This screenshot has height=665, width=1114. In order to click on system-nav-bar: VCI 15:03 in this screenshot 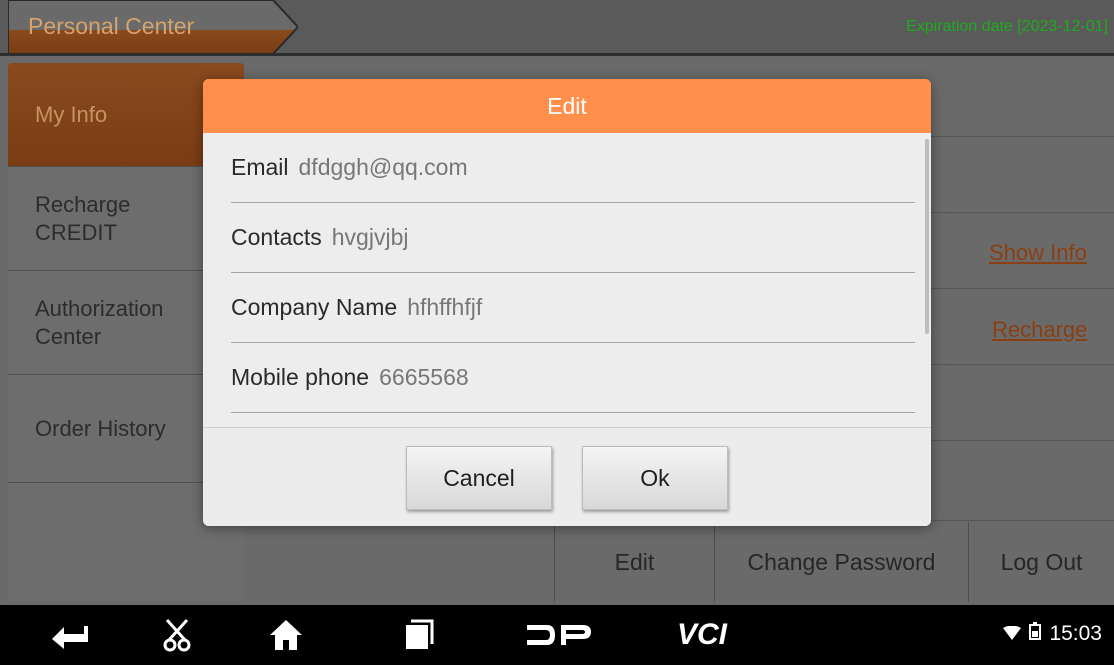, I will do `click(557, 635)`.